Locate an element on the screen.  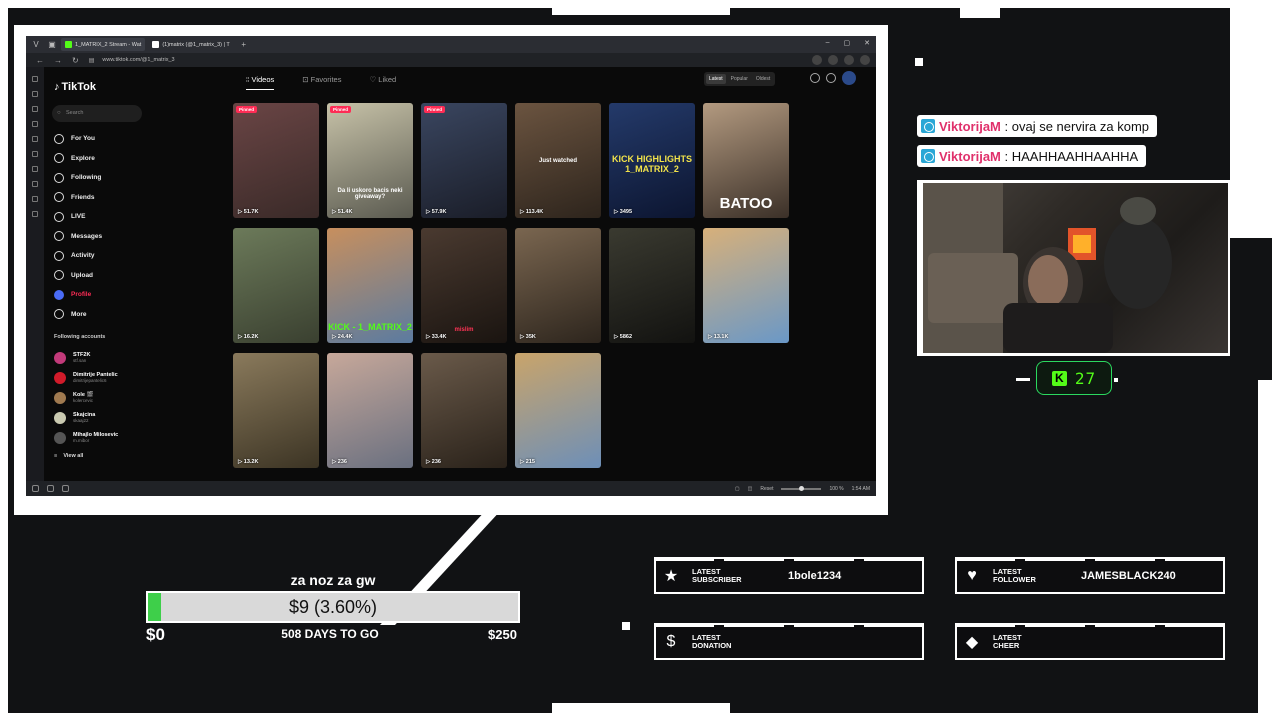
webcam-feed is located at coordinates (1075, 268).